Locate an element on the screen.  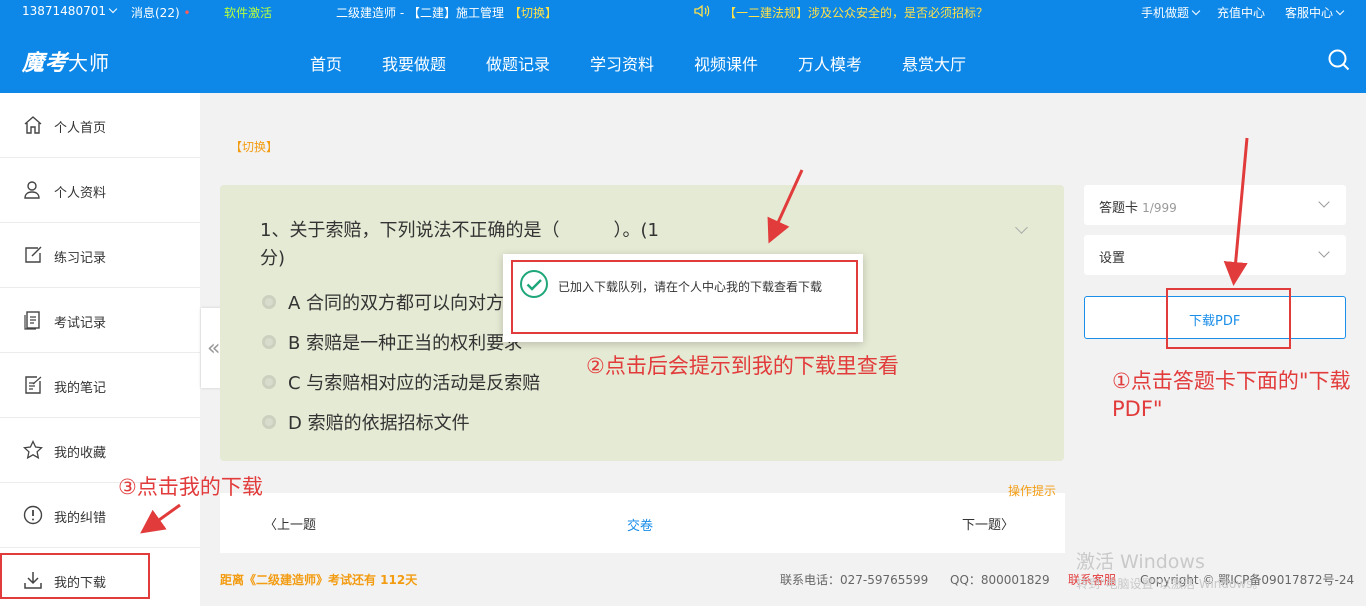
messages-link: 消息(22) • is located at coordinates (161, 12).